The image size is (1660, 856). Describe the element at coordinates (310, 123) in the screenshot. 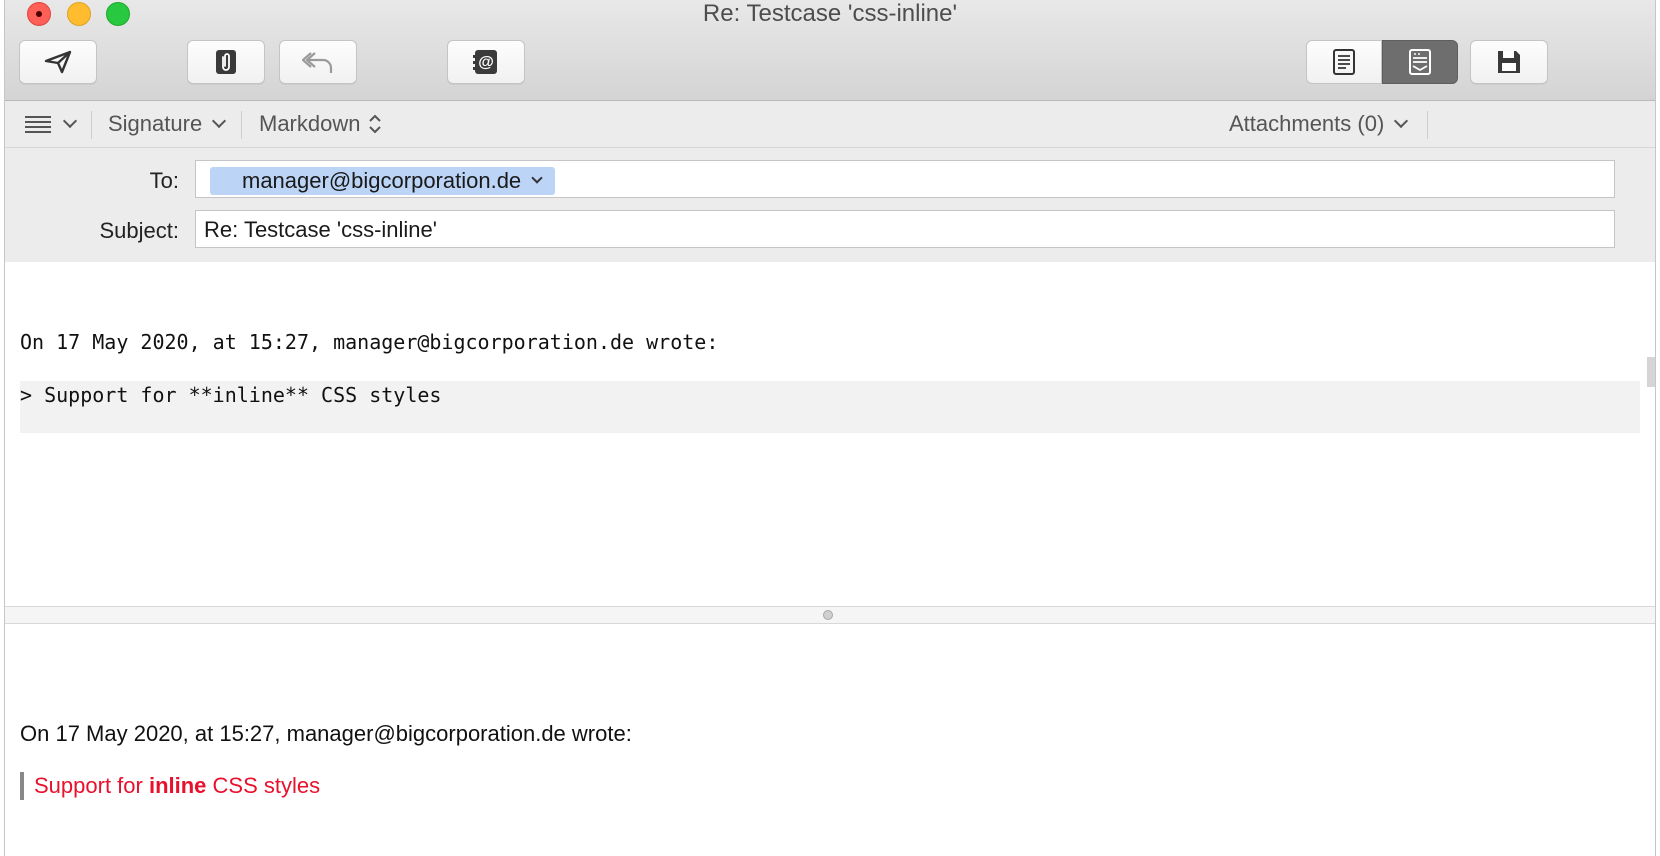

I see `format-label: Markdown` at that location.